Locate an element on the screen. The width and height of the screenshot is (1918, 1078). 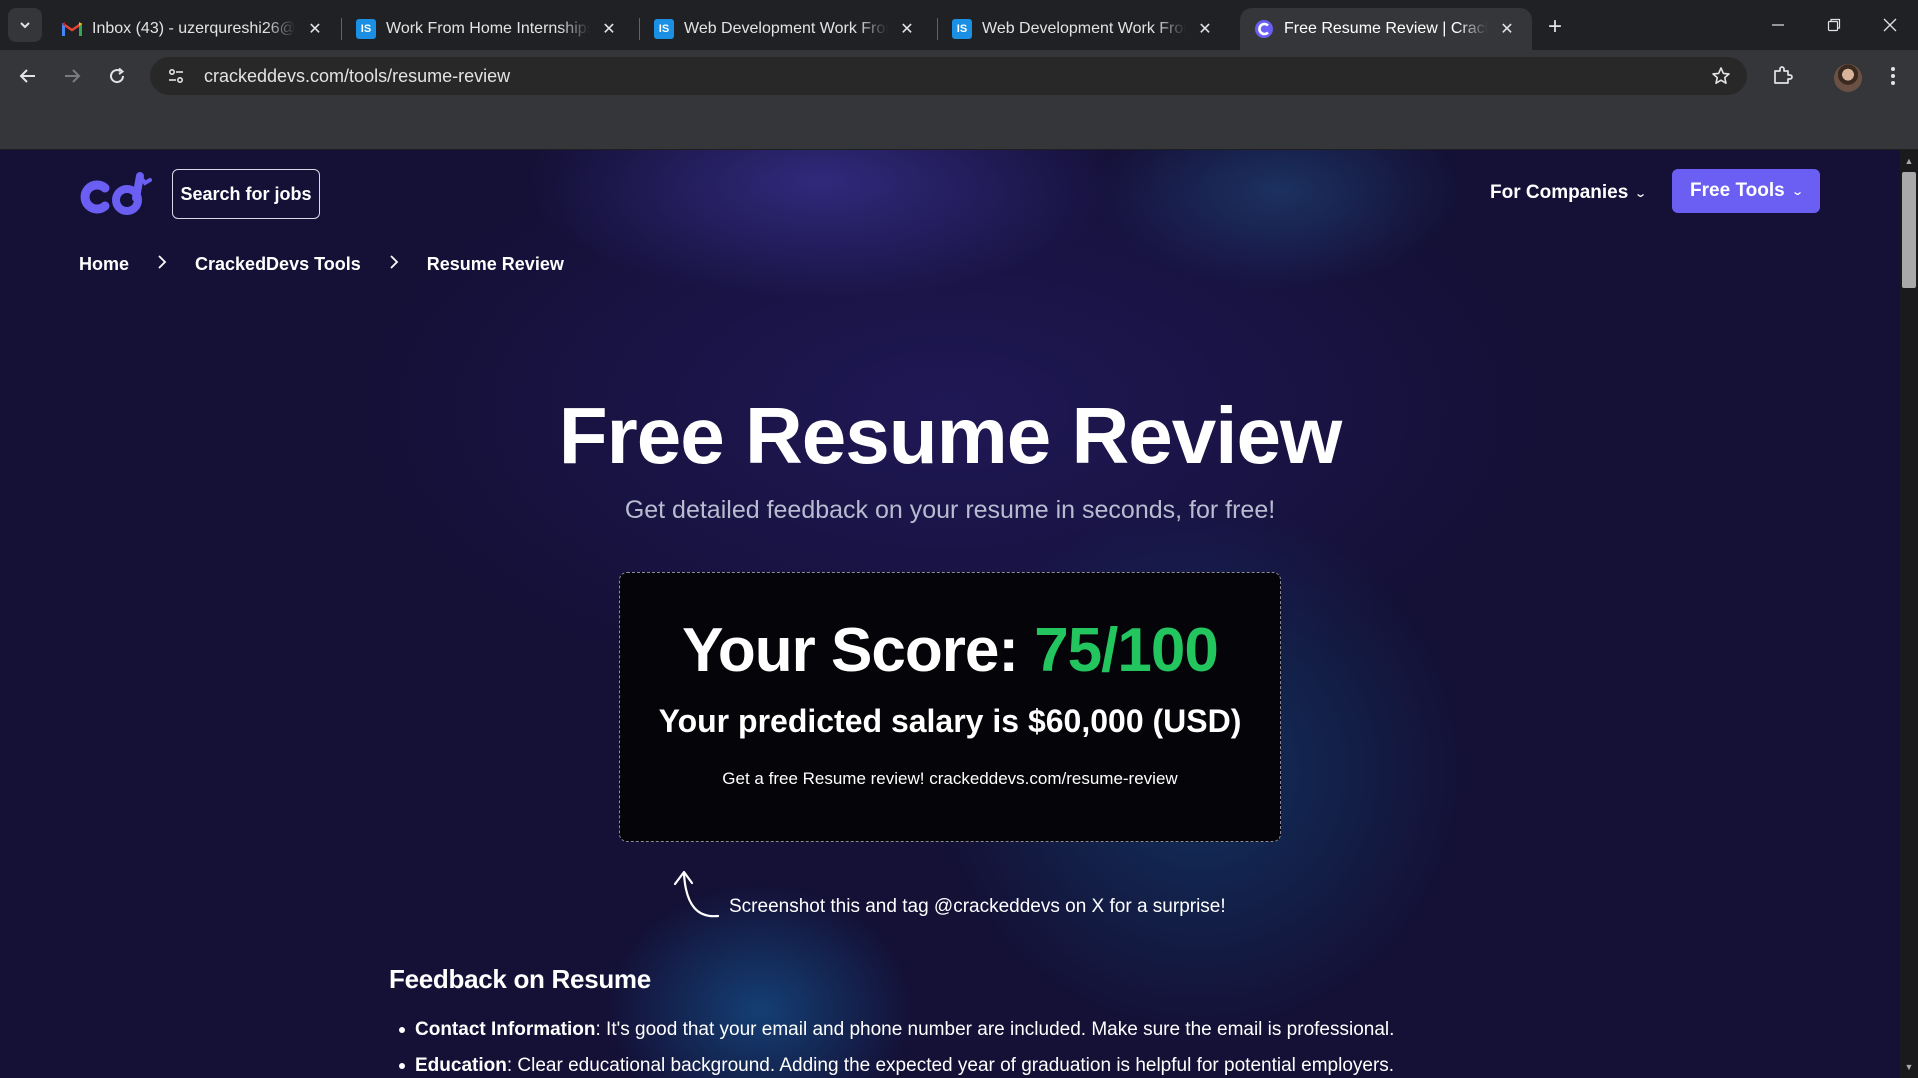
gmail-icon is located at coordinates (72, 29).